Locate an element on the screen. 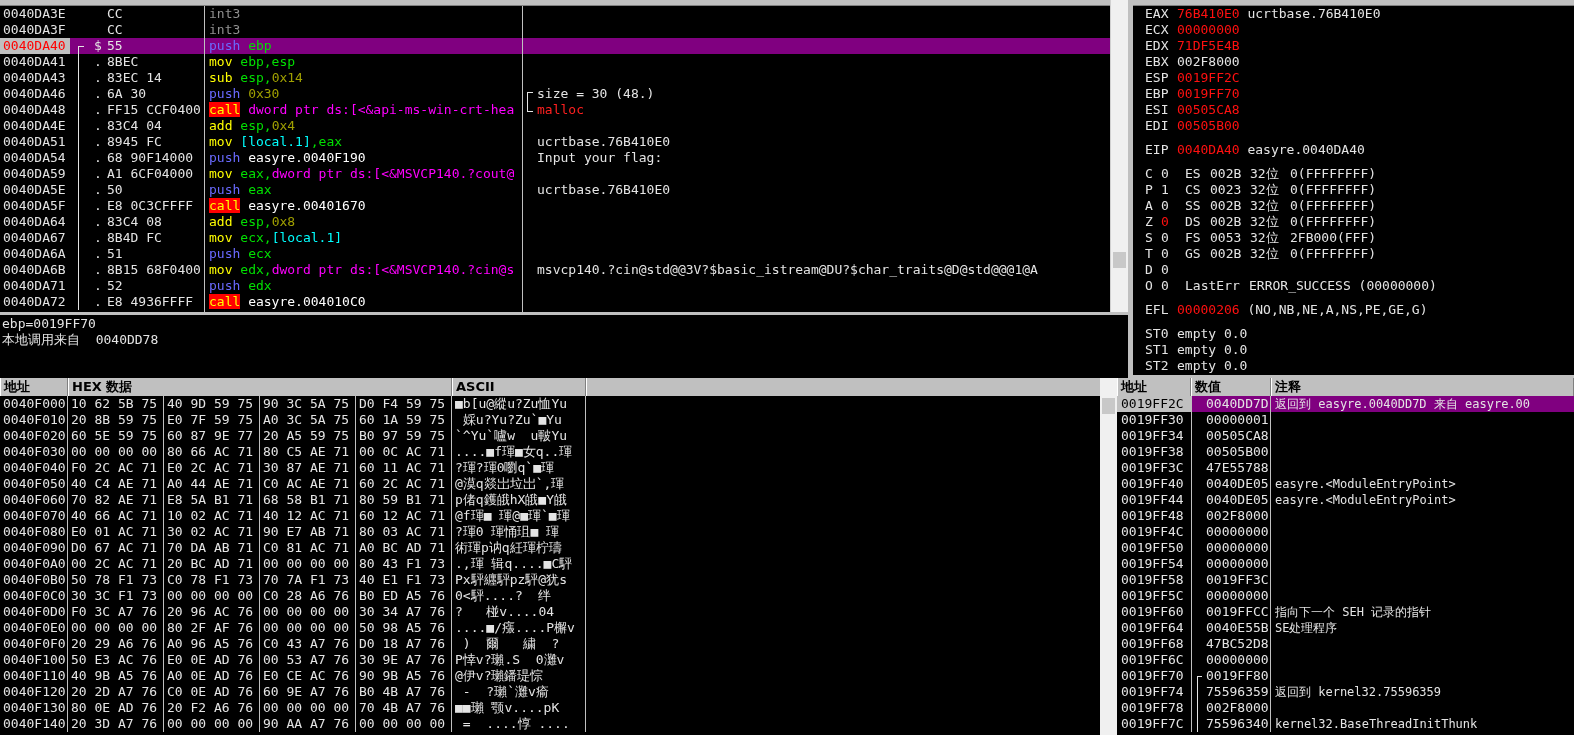  register-value: 0019FF2C is located at coordinates (1208, 78).